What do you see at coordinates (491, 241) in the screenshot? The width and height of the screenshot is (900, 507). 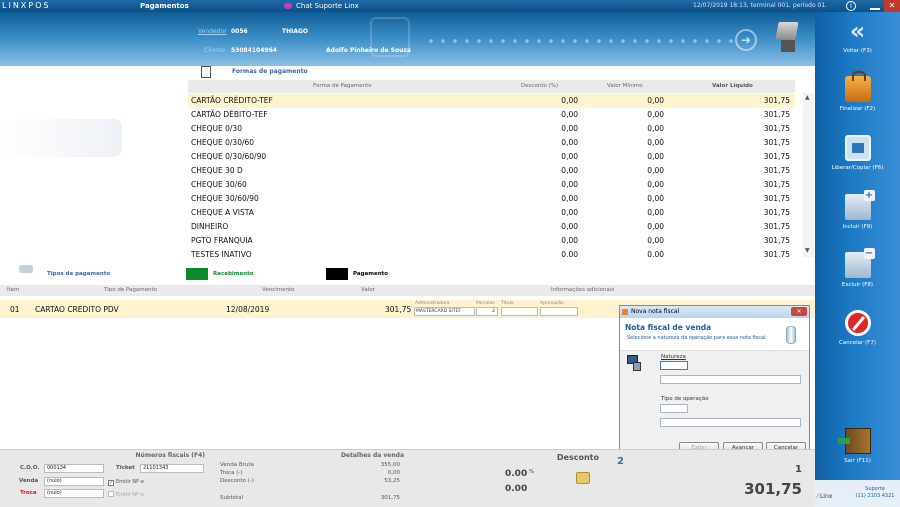 I see `table-row: PGTO FRANQUIA 0,00 0,00 301,75` at bounding box center [491, 241].